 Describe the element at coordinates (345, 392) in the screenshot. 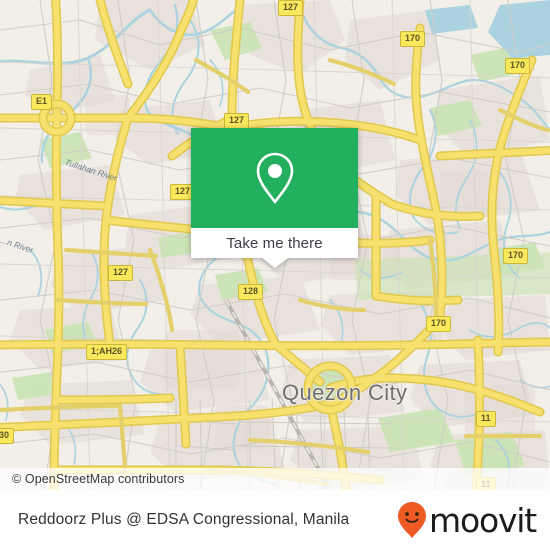

I see `place-label: Quezon City` at that location.